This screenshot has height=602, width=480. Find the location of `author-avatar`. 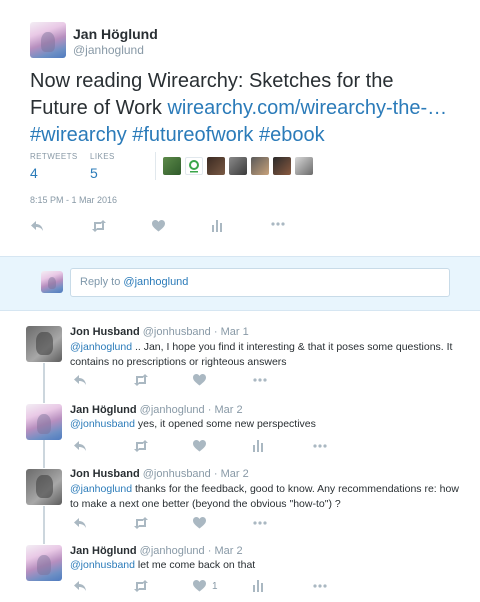

author-avatar is located at coordinates (48, 40).